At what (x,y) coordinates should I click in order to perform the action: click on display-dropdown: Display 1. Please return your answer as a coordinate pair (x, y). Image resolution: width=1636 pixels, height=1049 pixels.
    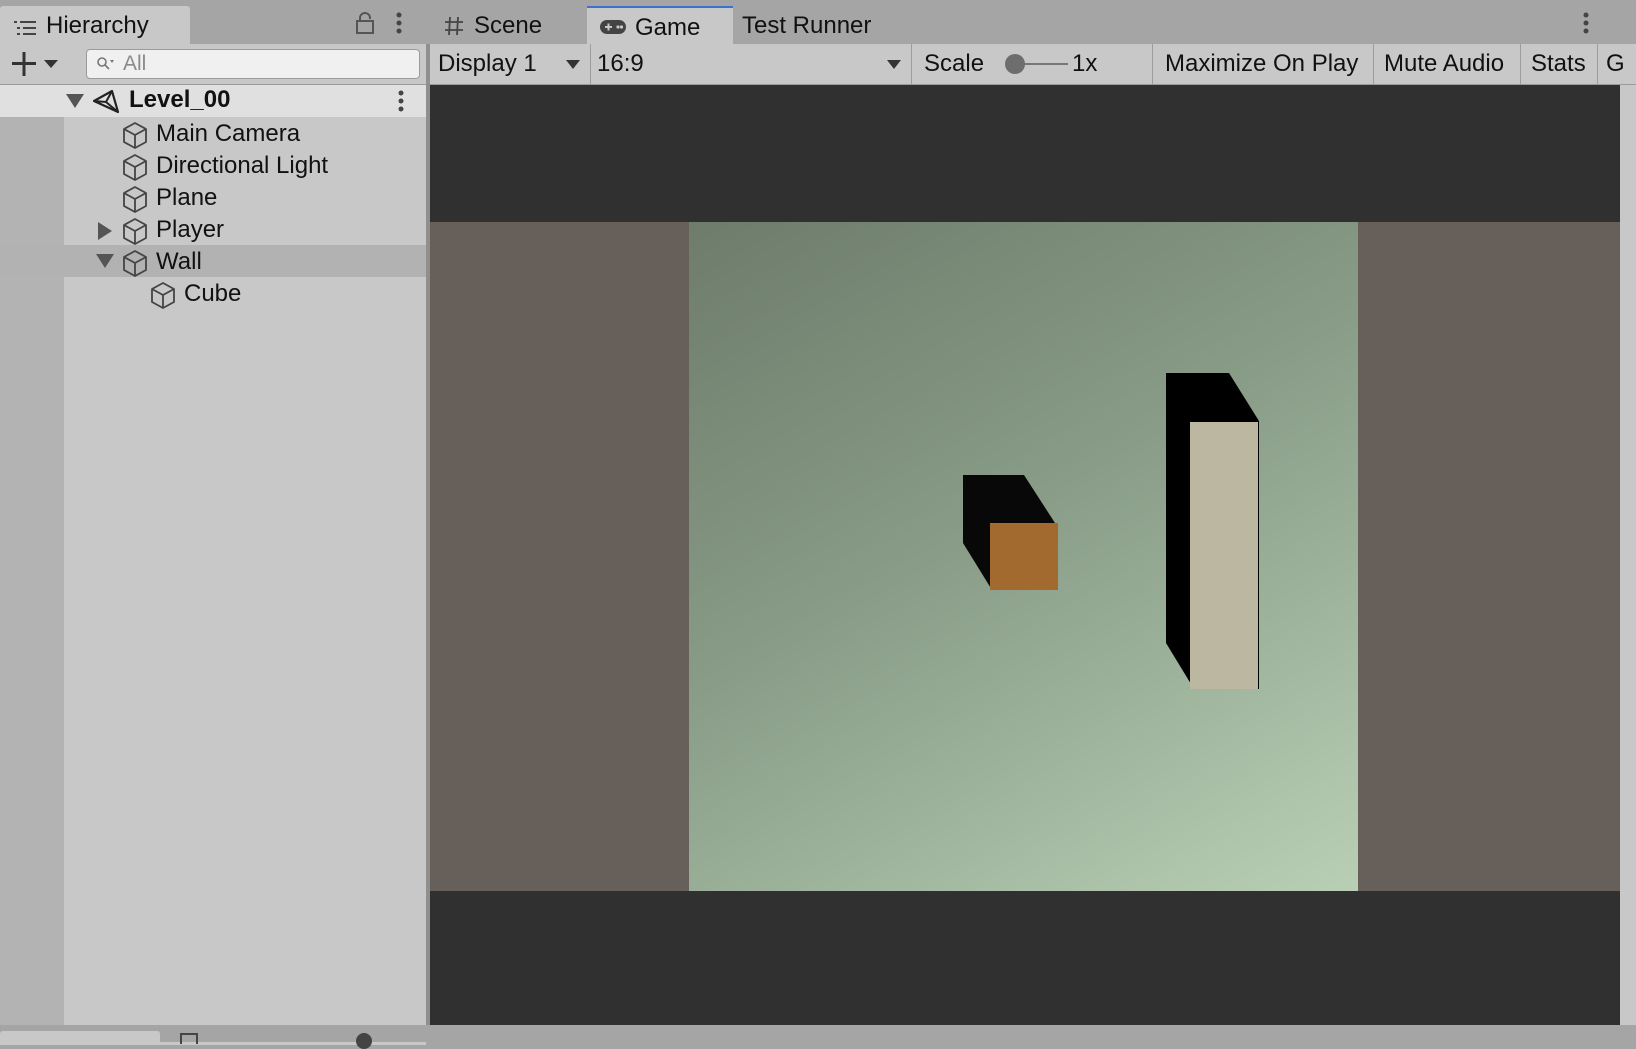
    Looking at the image, I should click on (510, 64).